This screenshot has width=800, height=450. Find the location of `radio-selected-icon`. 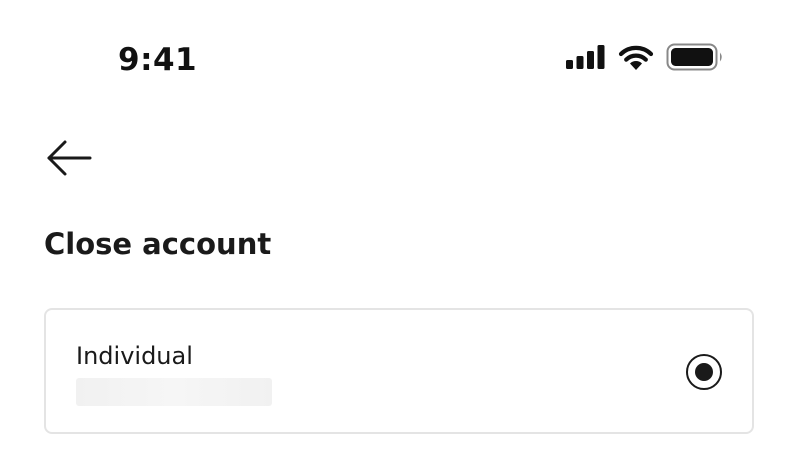

radio-selected-icon is located at coordinates (704, 372).